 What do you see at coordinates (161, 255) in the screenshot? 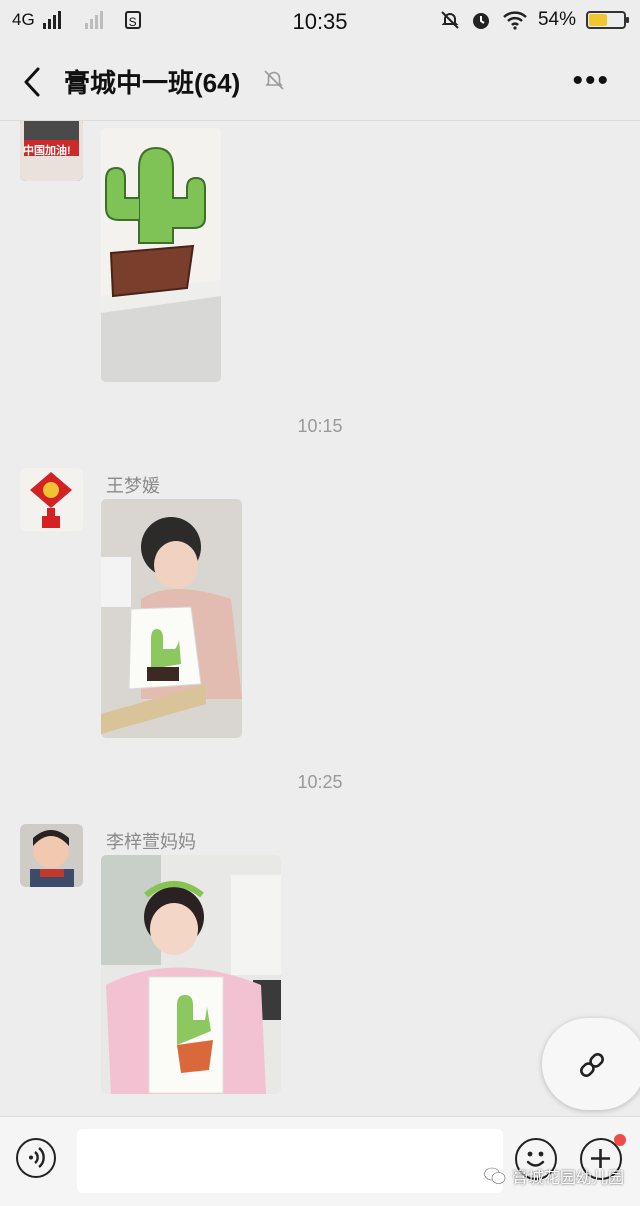
I see `image-message-cactus-drawing` at bounding box center [161, 255].